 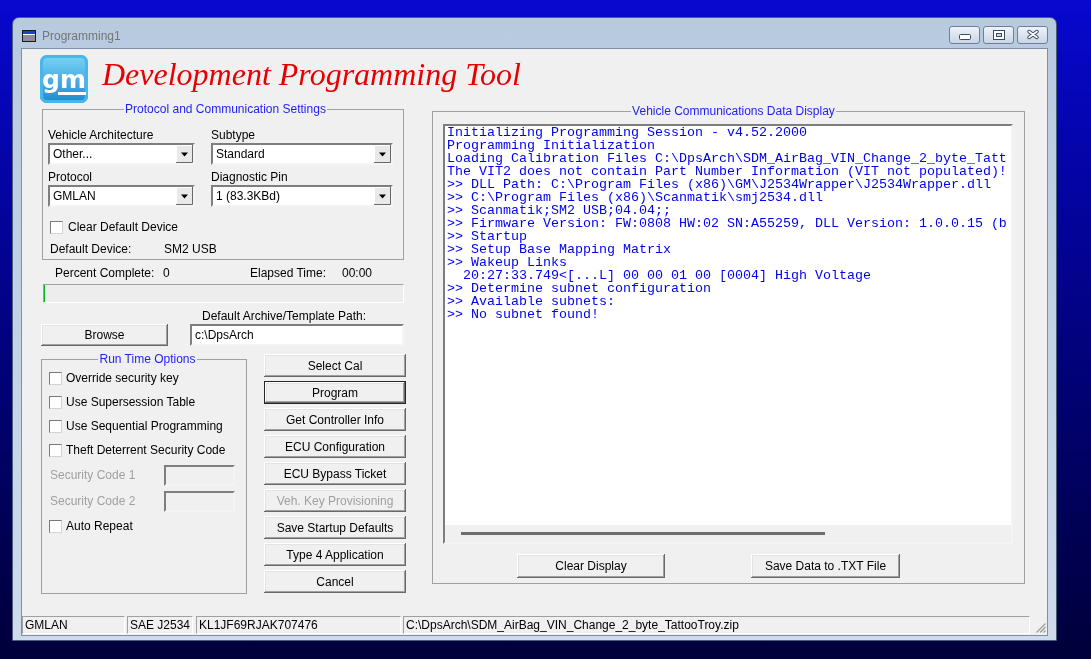 What do you see at coordinates (335, 554) in the screenshot?
I see `button: Type 4 Application` at bounding box center [335, 554].